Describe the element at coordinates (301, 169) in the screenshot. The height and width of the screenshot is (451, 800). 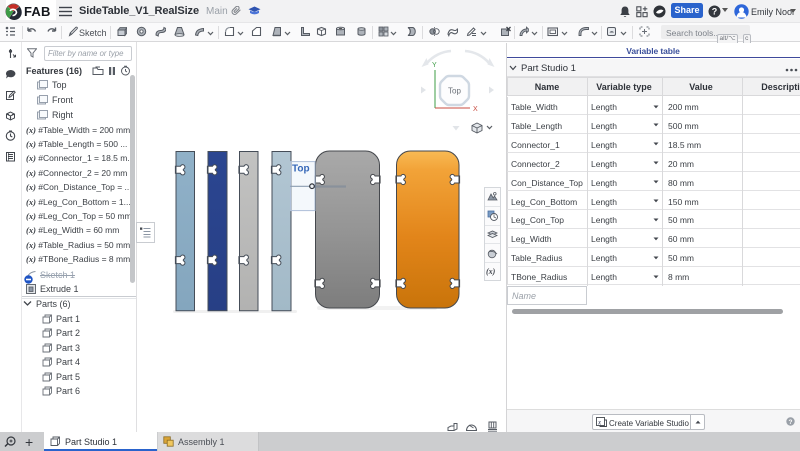
I see `svg-text: Top` at that location.